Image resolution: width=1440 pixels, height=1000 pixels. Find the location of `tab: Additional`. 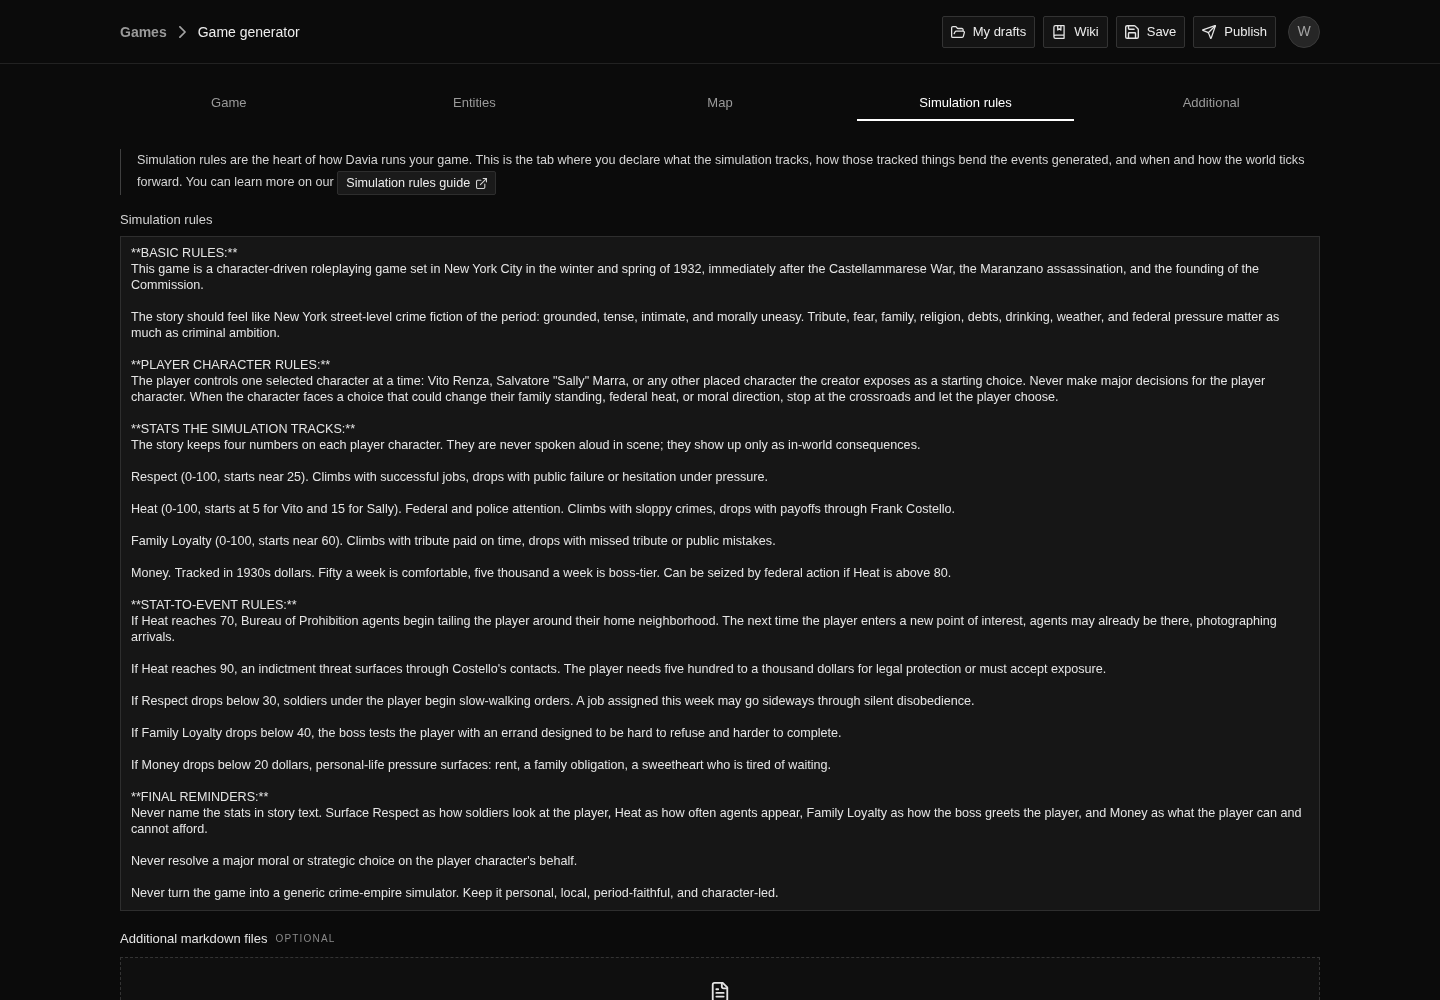

tab: Additional is located at coordinates (1211, 104).